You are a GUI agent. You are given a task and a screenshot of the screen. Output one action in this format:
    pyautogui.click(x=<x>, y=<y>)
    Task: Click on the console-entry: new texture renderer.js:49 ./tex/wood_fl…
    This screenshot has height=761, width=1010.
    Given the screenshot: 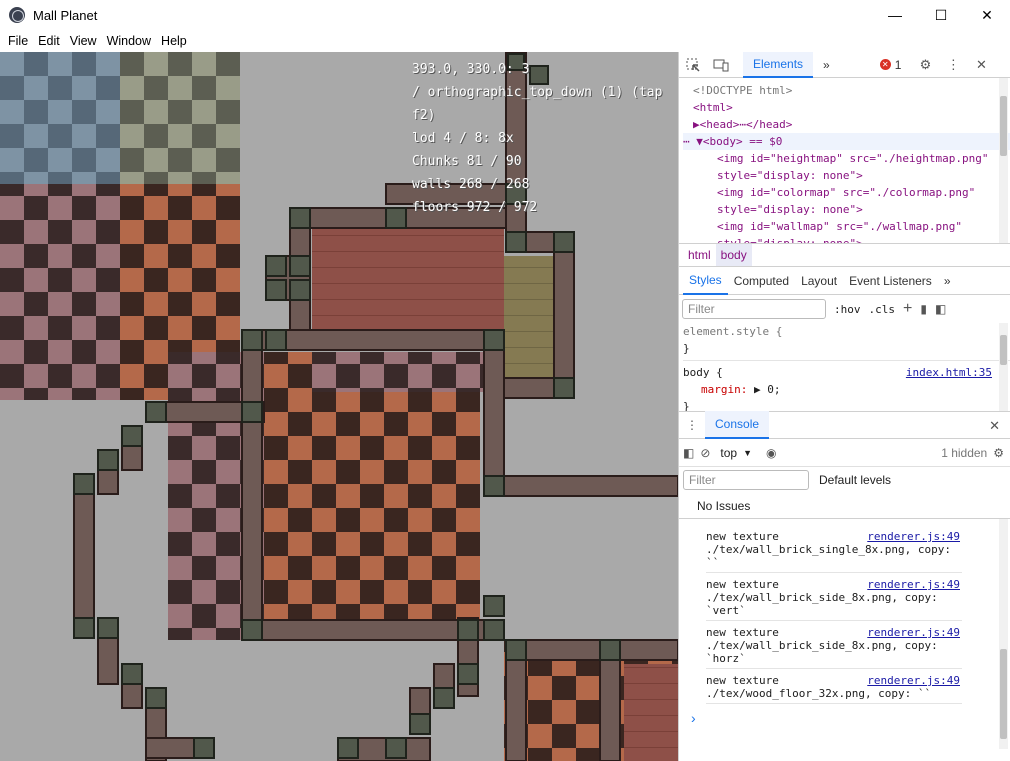 What is the action you would take?
    pyautogui.click(x=834, y=686)
    